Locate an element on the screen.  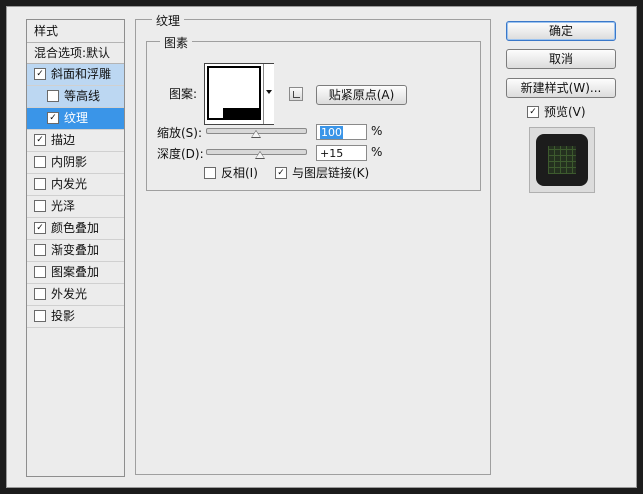
gradient-overlay-checkbox is located at coordinates (40, 249).